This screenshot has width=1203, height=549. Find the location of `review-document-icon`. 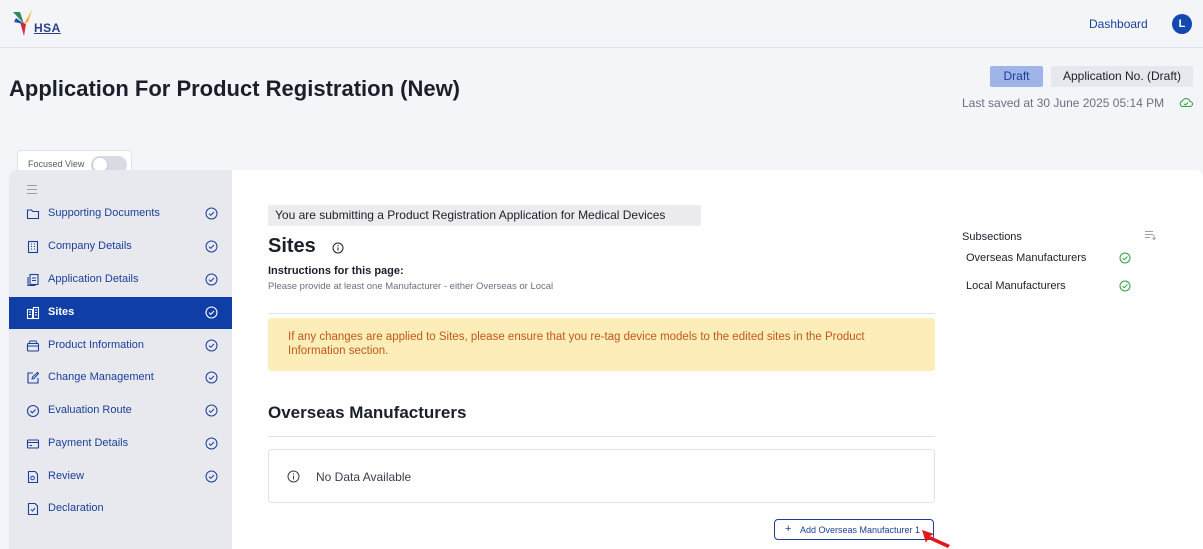

review-document-icon is located at coordinates (33, 477).